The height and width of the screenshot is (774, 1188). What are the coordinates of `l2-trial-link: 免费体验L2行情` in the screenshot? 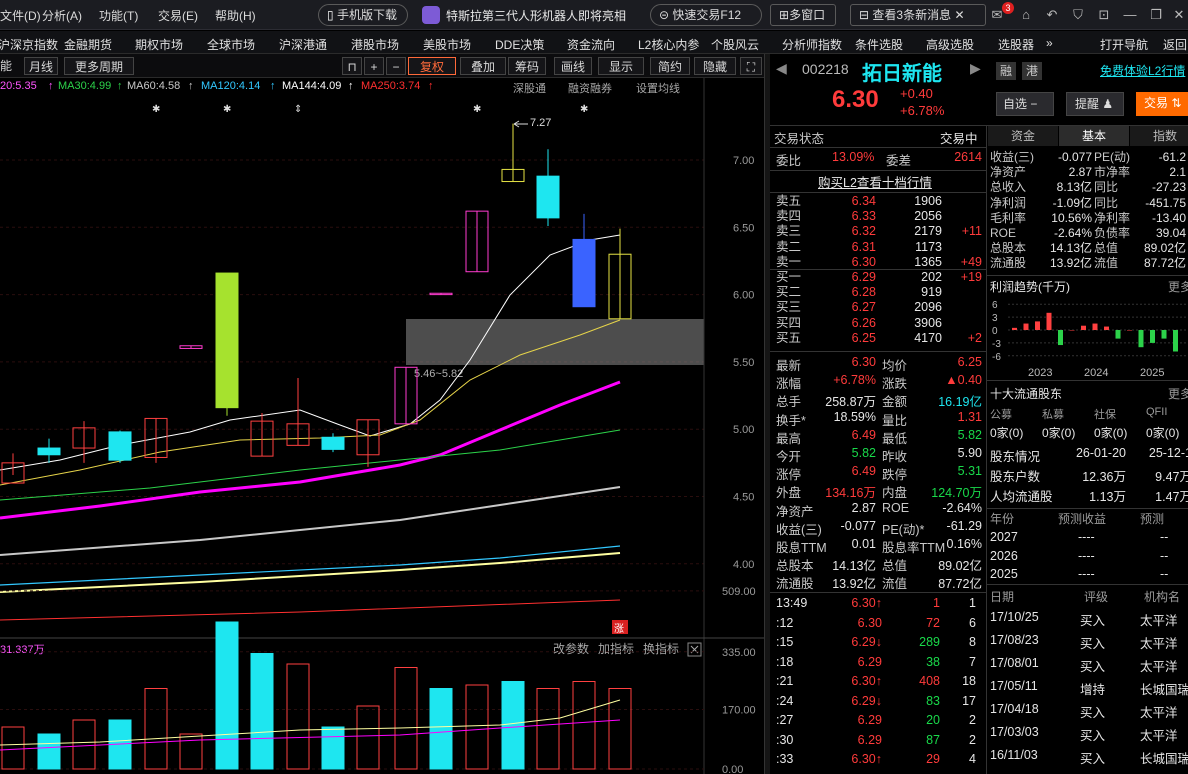 It's located at (1142, 70).